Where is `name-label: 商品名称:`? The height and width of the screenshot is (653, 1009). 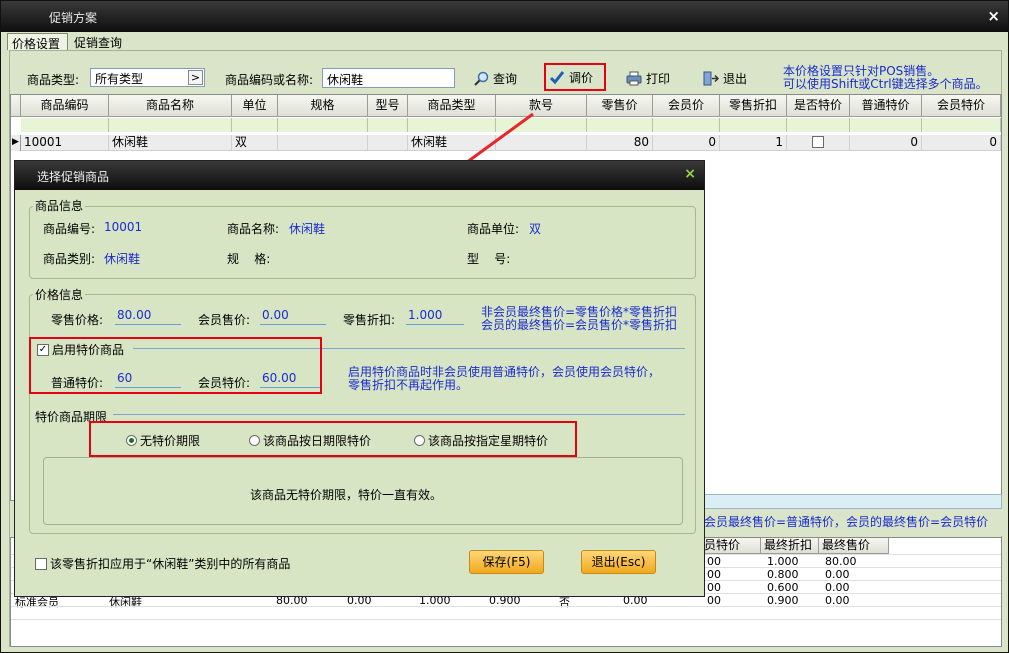 name-label: 商品名称: is located at coordinates (253, 229).